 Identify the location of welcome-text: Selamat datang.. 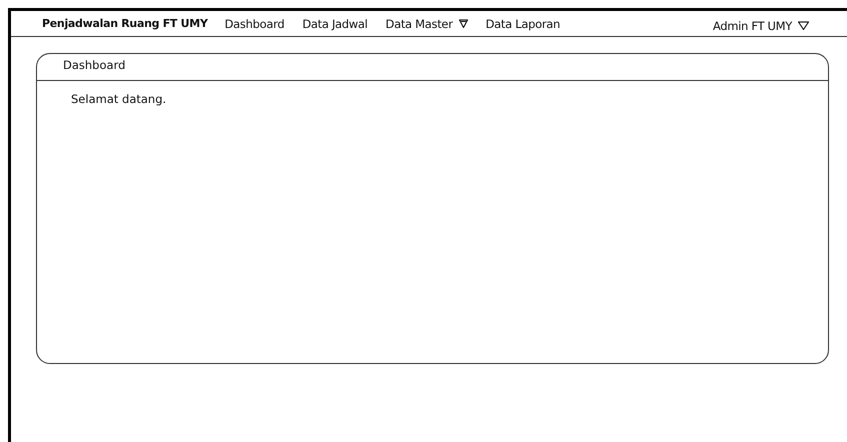
(118, 99).